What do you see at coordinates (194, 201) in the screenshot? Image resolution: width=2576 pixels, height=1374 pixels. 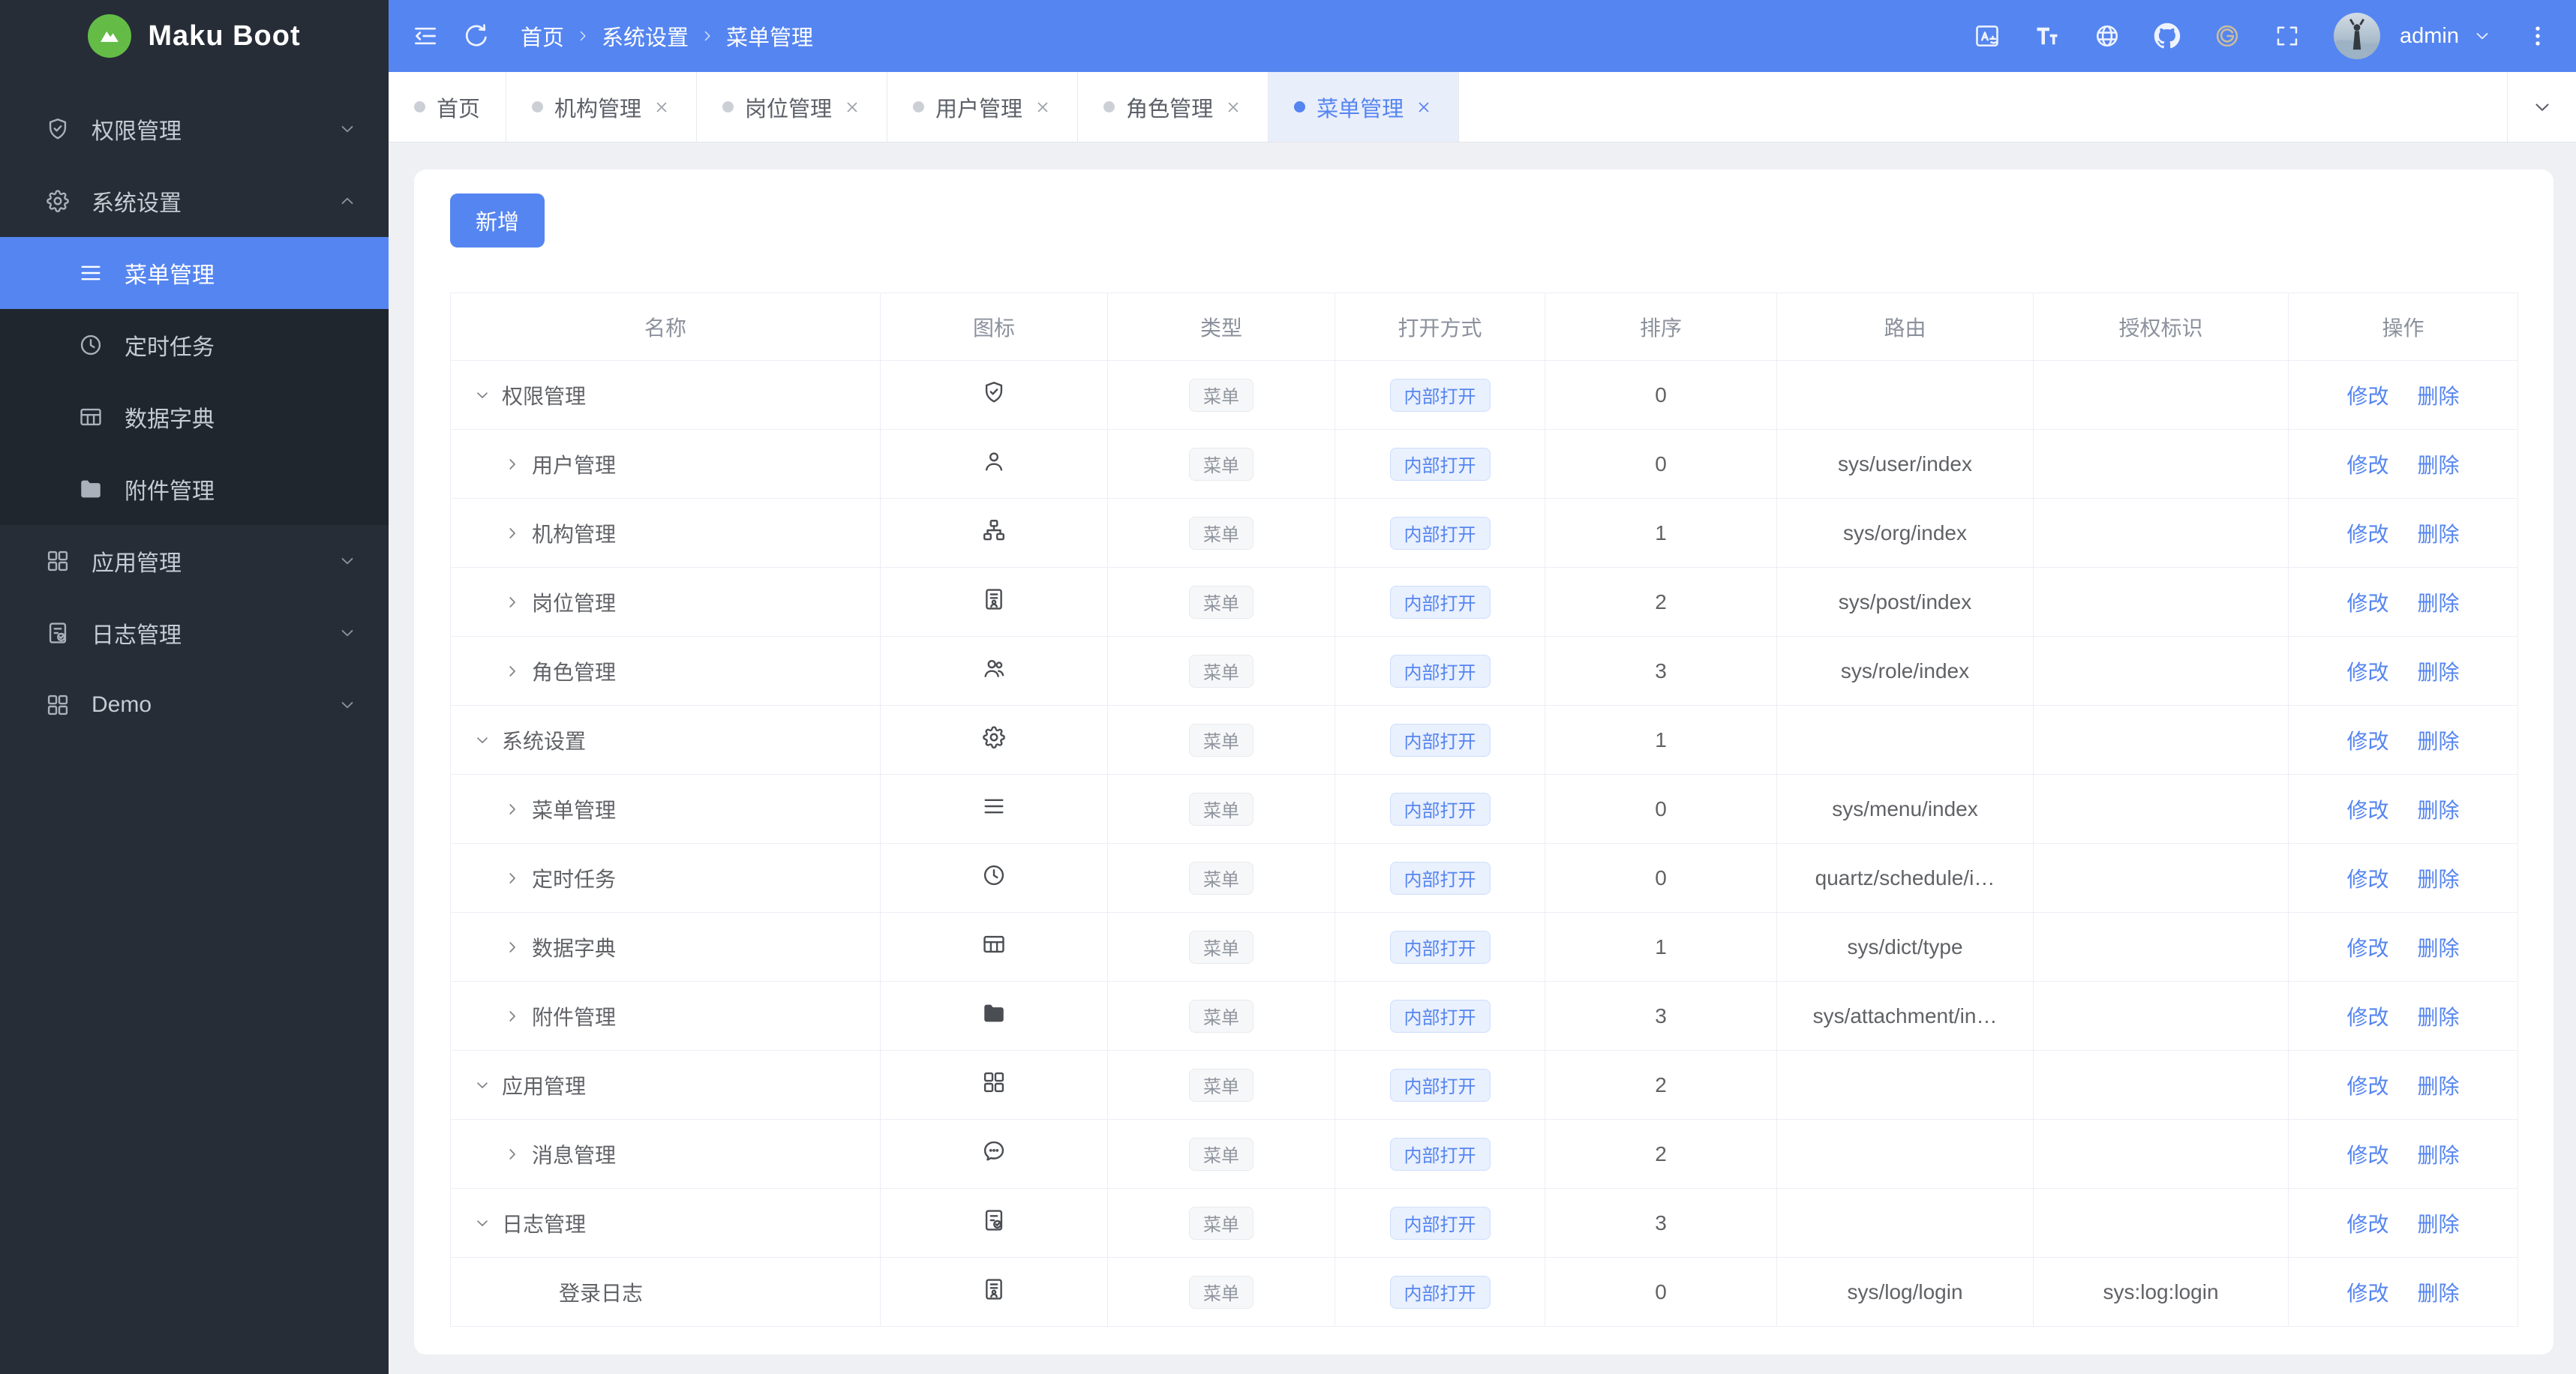 I see `sidebar-item-1: 系统设置` at bounding box center [194, 201].